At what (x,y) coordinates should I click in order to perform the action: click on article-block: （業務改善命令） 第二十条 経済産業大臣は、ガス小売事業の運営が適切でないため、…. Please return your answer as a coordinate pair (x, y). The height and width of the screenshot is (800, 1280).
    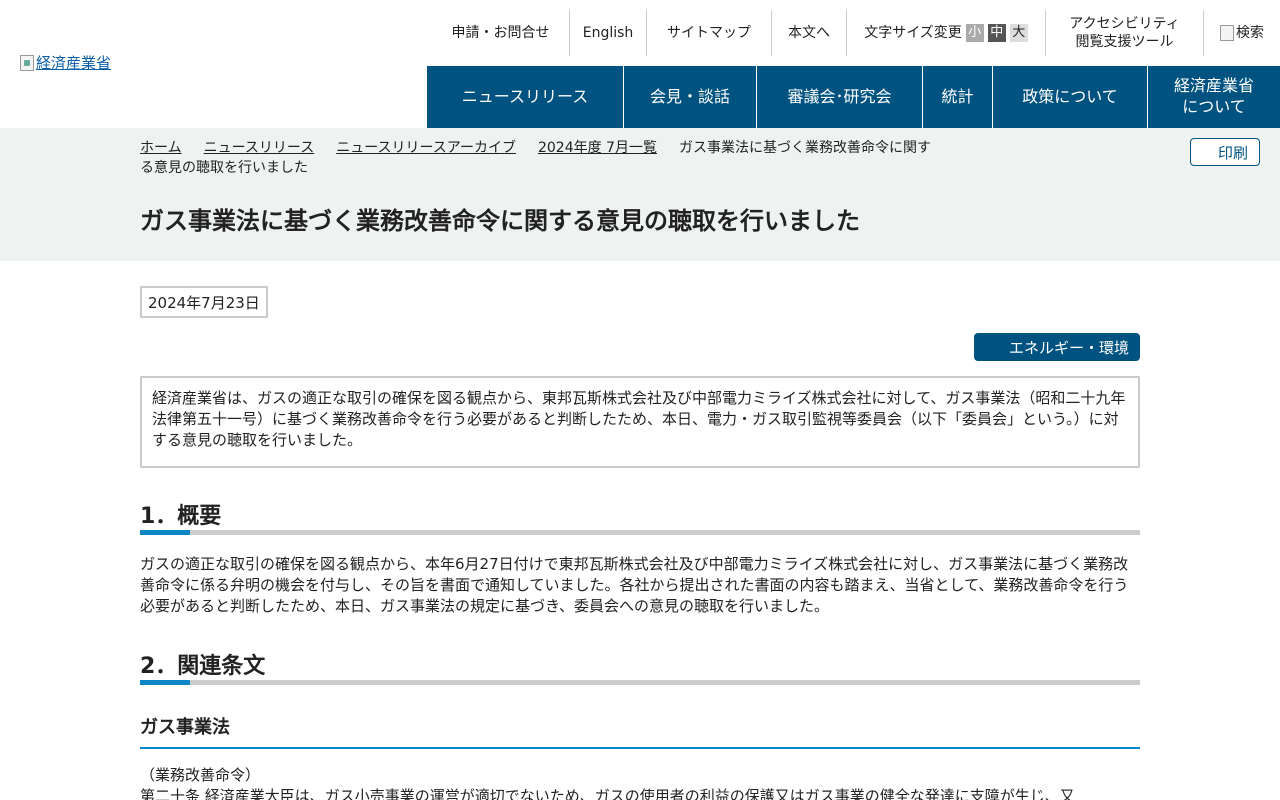
    Looking at the image, I should click on (640, 782).